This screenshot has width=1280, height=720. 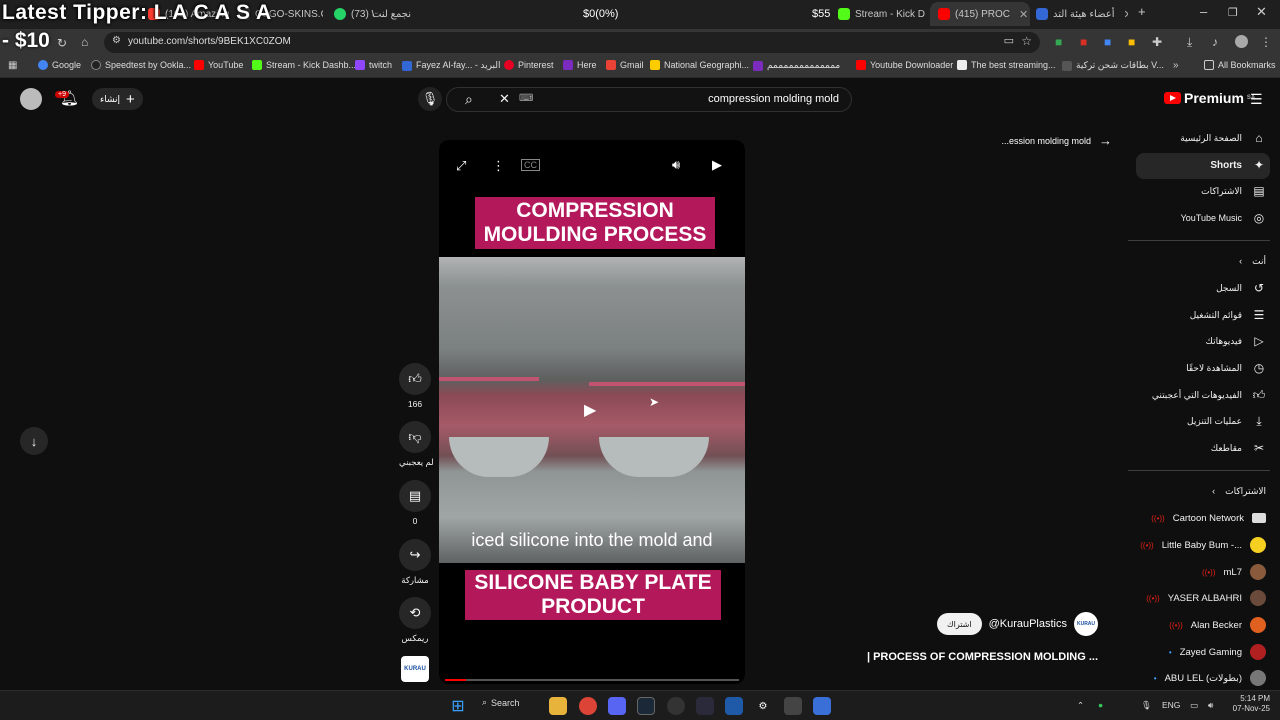 What do you see at coordinates (1210, 678) in the screenshot?
I see `subscription-item: • ABU LEL (بطولات)` at bounding box center [1210, 678].